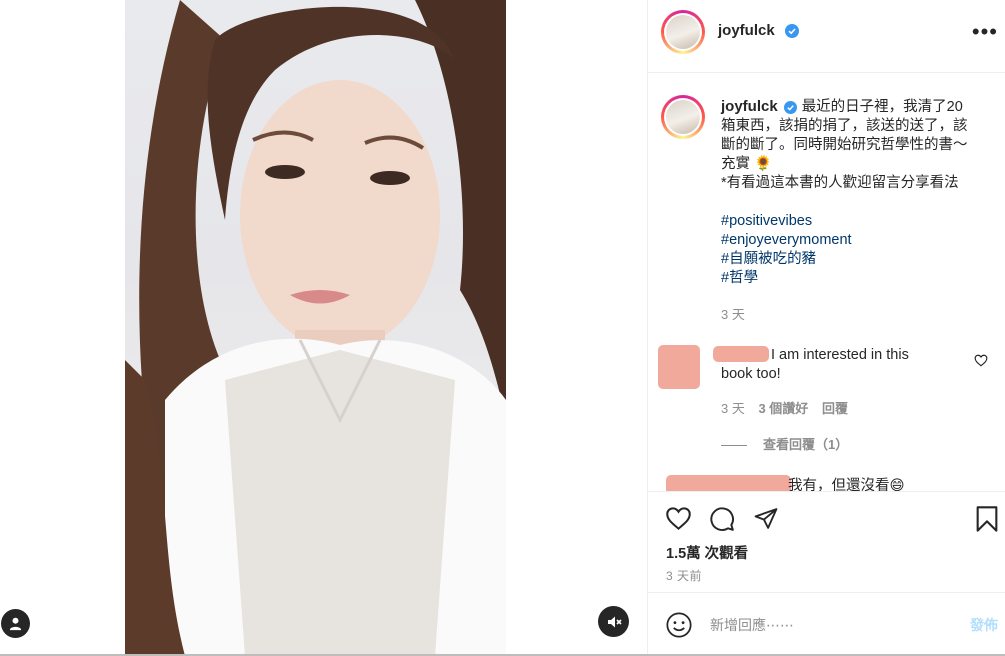  Describe the element at coordinates (981, 360) in the screenshot. I see `comment-like-heart-icon` at that location.